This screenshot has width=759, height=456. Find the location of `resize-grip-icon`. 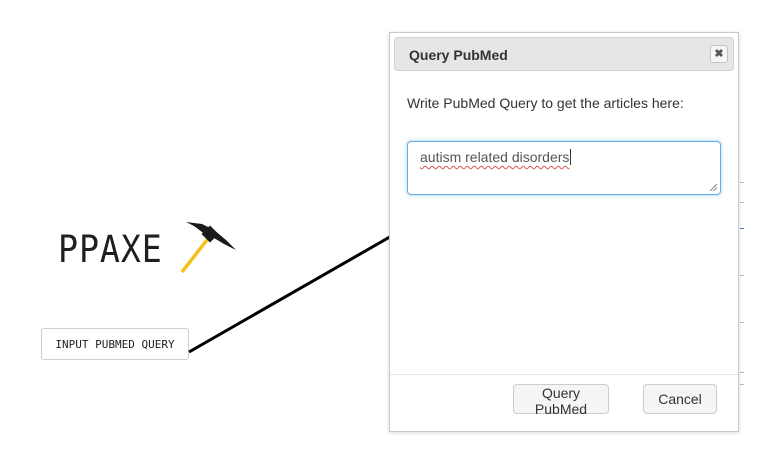

resize-grip-icon is located at coordinates (713, 187).